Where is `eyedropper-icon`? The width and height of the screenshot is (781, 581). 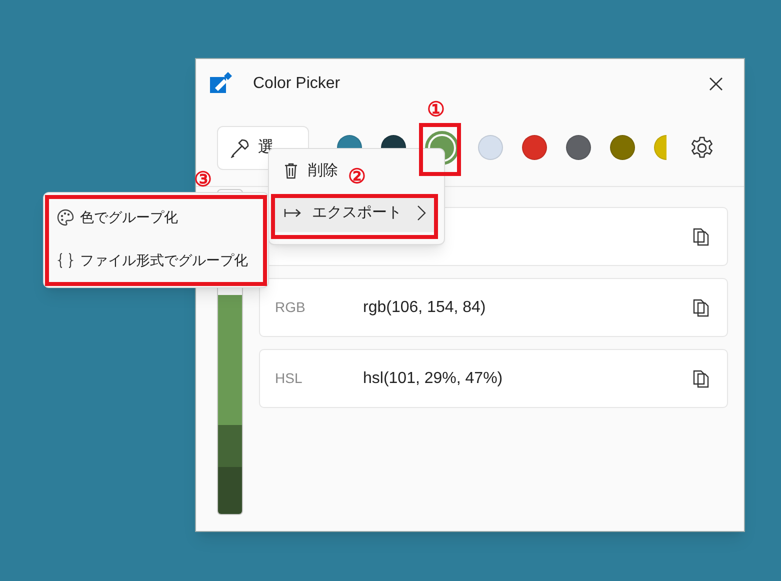 eyedropper-icon is located at coordinates (240, 148).